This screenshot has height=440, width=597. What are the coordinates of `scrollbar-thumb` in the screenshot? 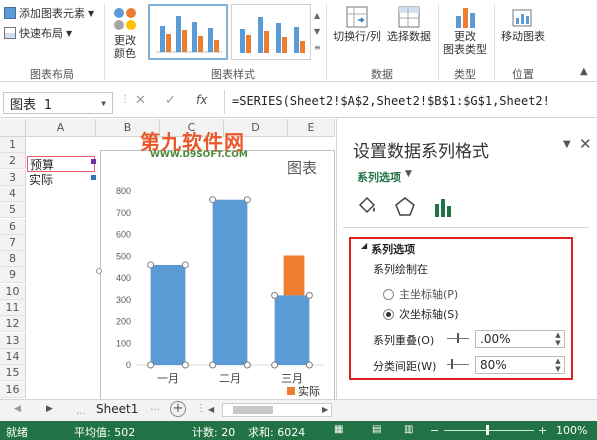 It's located at (253, 410).